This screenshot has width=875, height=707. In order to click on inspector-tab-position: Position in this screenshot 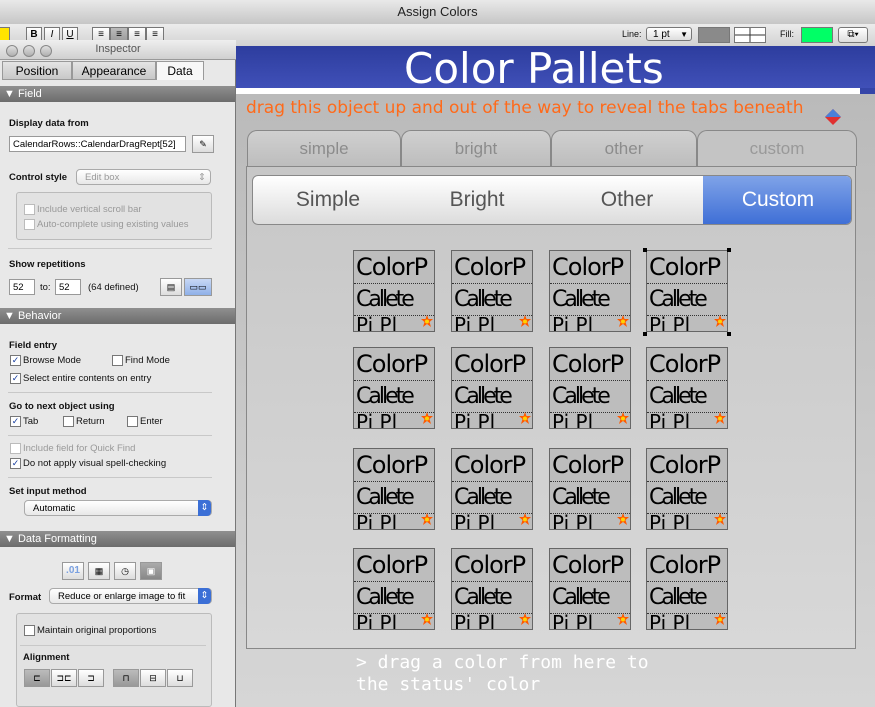, I will do `click(37, 70)`.